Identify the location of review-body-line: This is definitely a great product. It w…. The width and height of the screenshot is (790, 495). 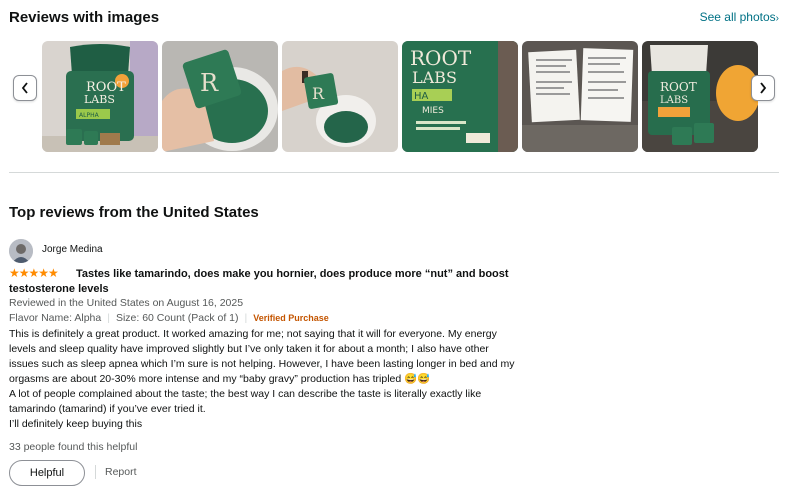
(253, 334).